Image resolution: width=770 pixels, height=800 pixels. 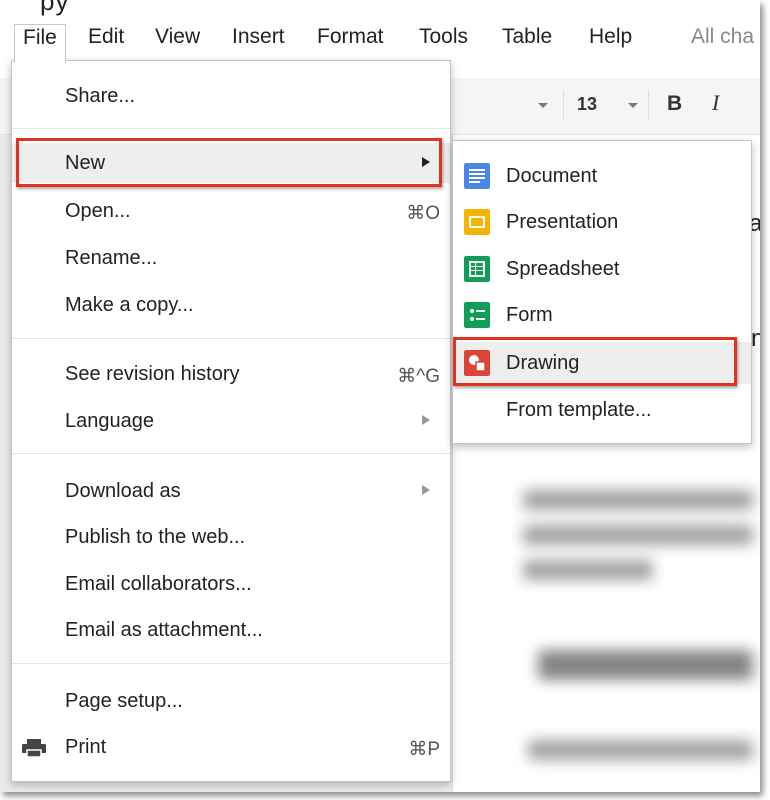 What do you see at coordinates (424, 749) in the screenshot?
I see `shortcut-label: ⌘P` at bounding box center [424, 749].